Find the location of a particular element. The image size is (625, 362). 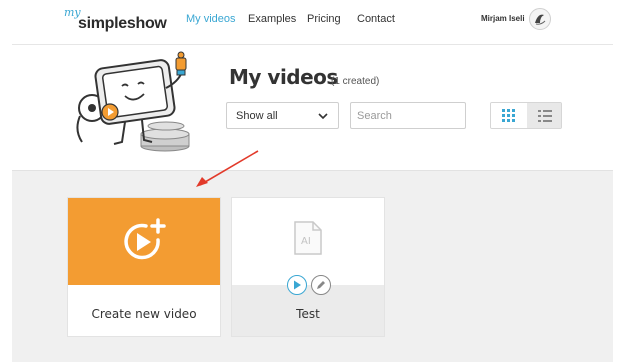

grid-view-icon is located at coordinates (508, 115).